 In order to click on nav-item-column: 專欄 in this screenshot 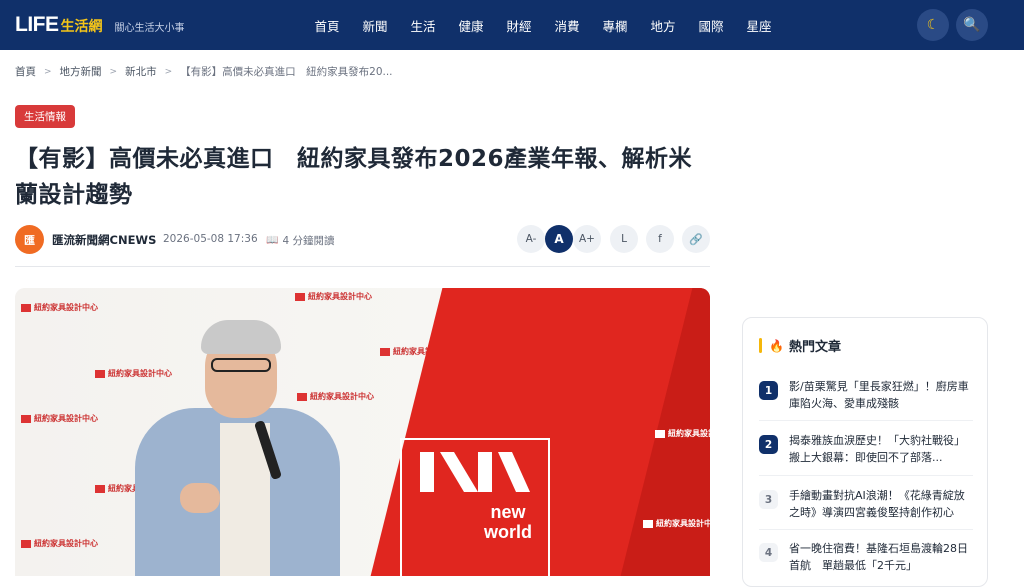, I will do `click(615, 25)`.